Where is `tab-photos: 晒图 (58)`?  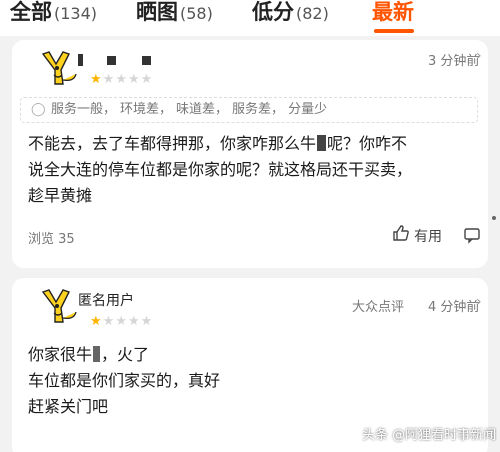 tab-photos: 晒图 (58) is located at coordinates (174, 13).